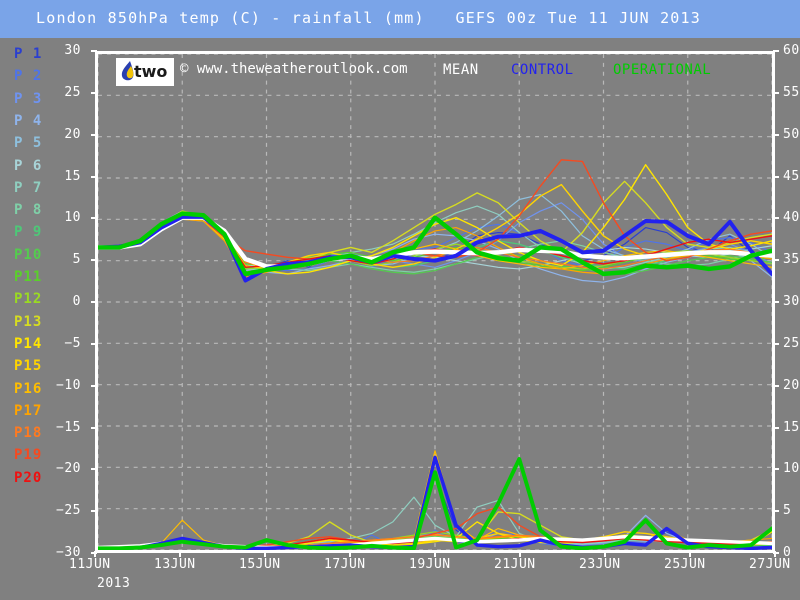 The height and width of the screenshot is (600, 800). Describe the element at coordinates (68, 427) in the screenshot. I see `y-tick-label-temp: −15` at that location.